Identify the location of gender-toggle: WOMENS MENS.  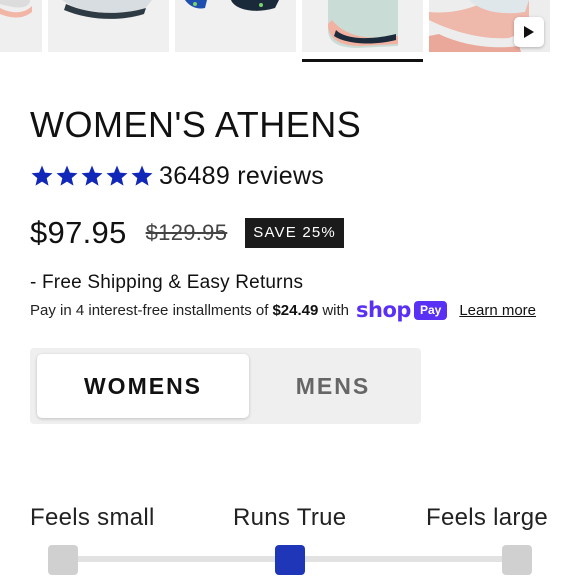
(225, 386).